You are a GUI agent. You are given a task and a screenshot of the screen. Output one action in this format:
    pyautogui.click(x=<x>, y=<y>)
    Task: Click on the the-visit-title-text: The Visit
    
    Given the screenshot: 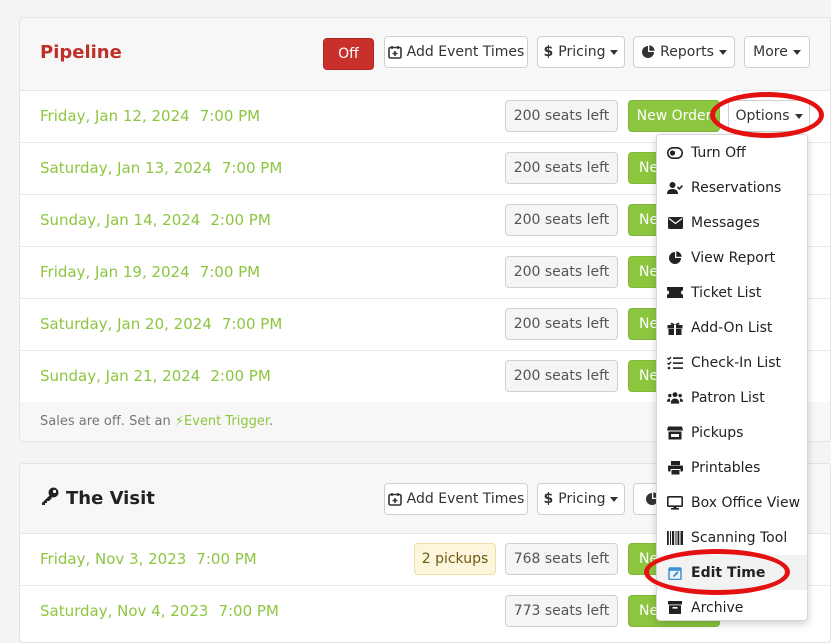 What is the action you would take?
    pyautogui.click(x=110, y=498)
    